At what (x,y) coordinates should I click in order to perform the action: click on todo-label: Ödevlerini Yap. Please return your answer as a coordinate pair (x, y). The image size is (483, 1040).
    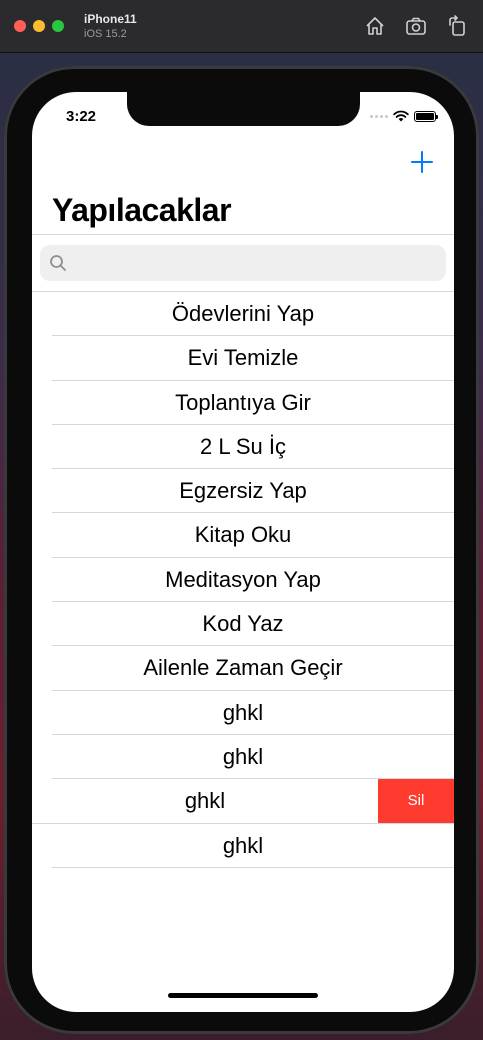
    Looking at the image, I should click on (243, 313).